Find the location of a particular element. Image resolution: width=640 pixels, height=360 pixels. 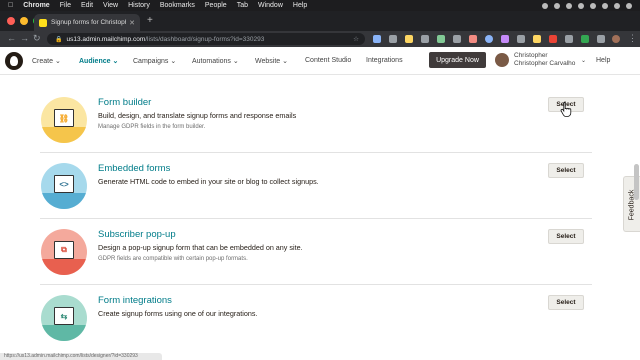

new-tab-icon: + is located at coordinates (150, 20).